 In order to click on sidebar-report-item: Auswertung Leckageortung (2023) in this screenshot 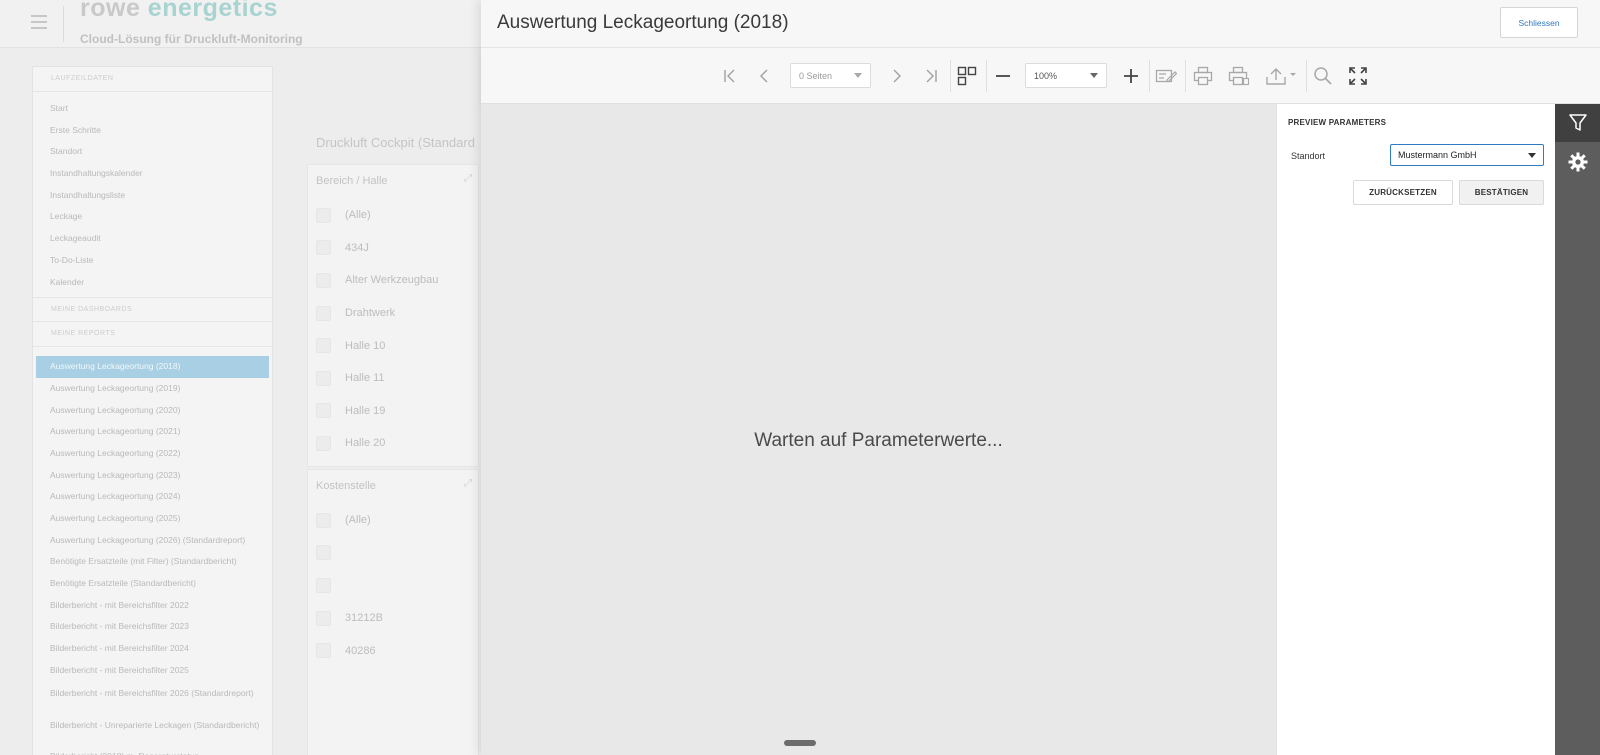, I will do `click(152, 476)`.